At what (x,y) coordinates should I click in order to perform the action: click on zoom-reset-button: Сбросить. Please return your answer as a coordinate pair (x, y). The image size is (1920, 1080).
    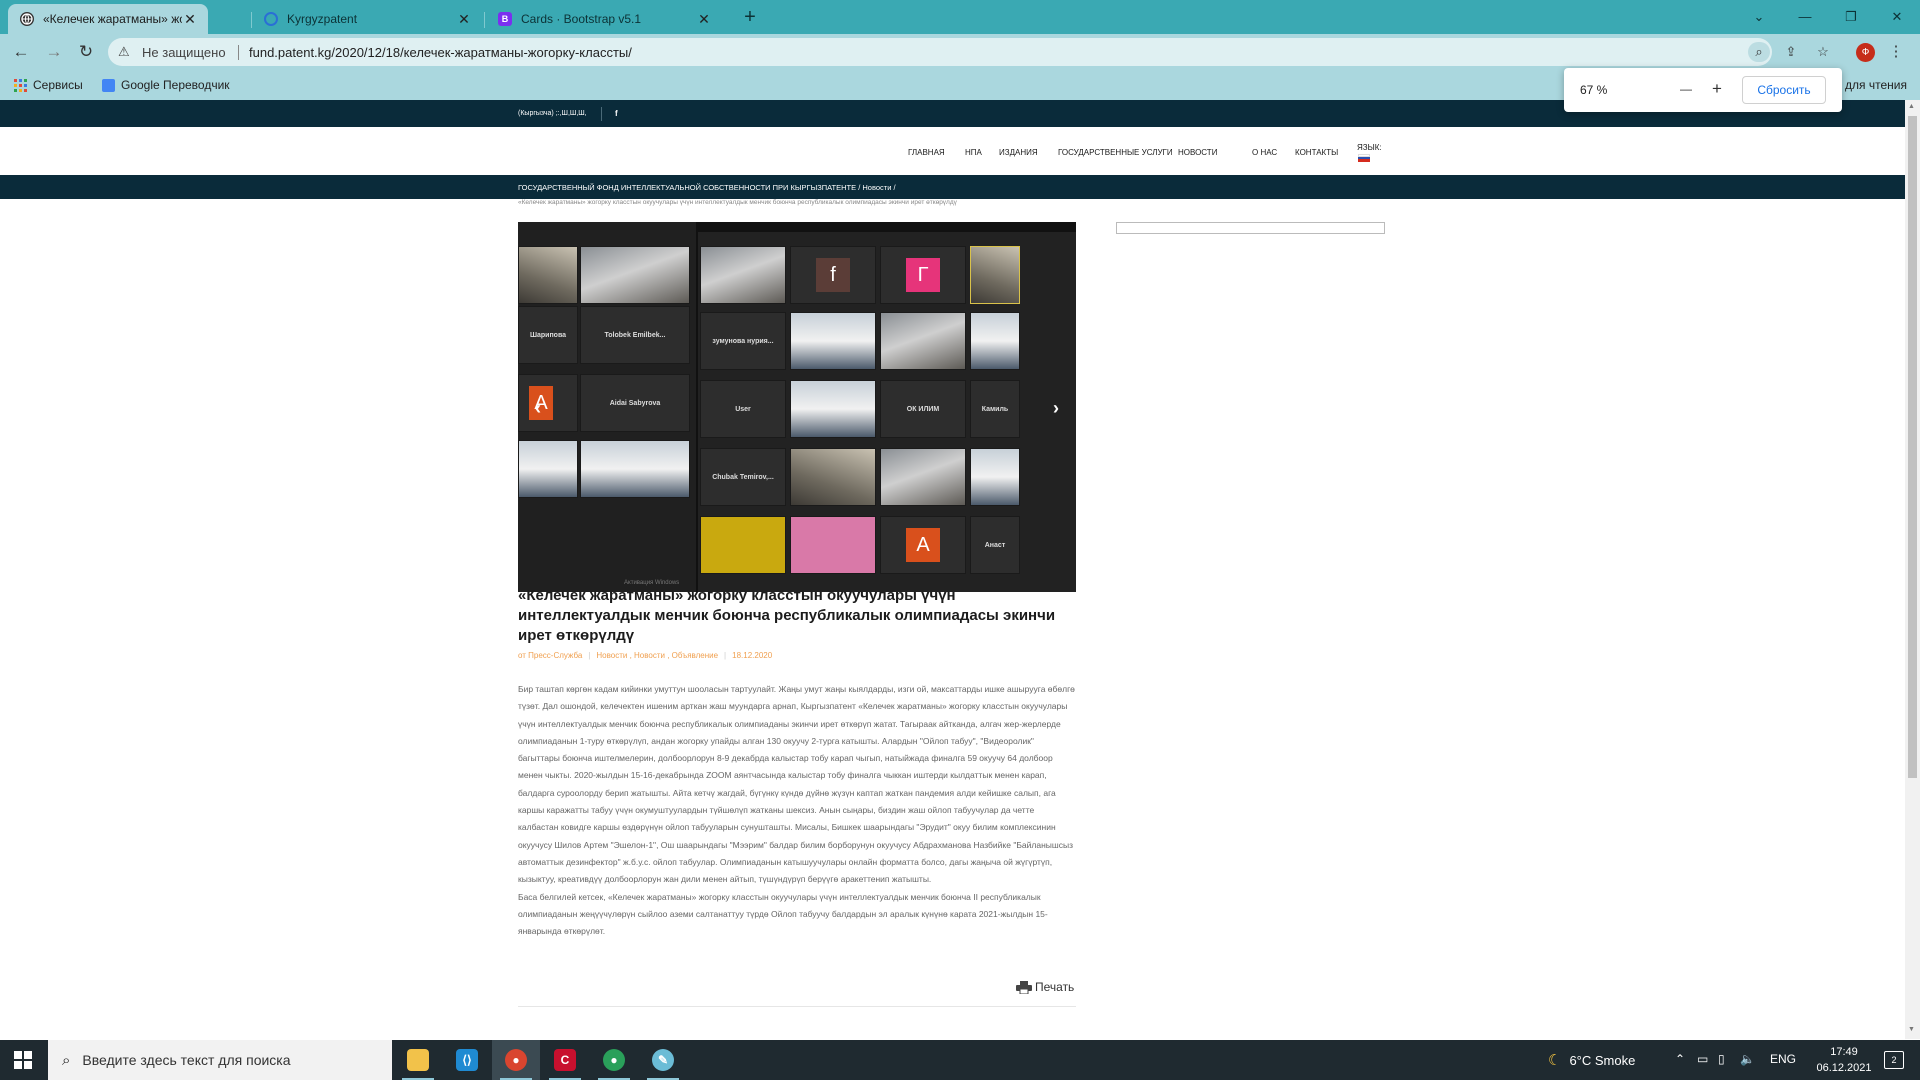
    Looking at the image, I should click on (1784, 90).